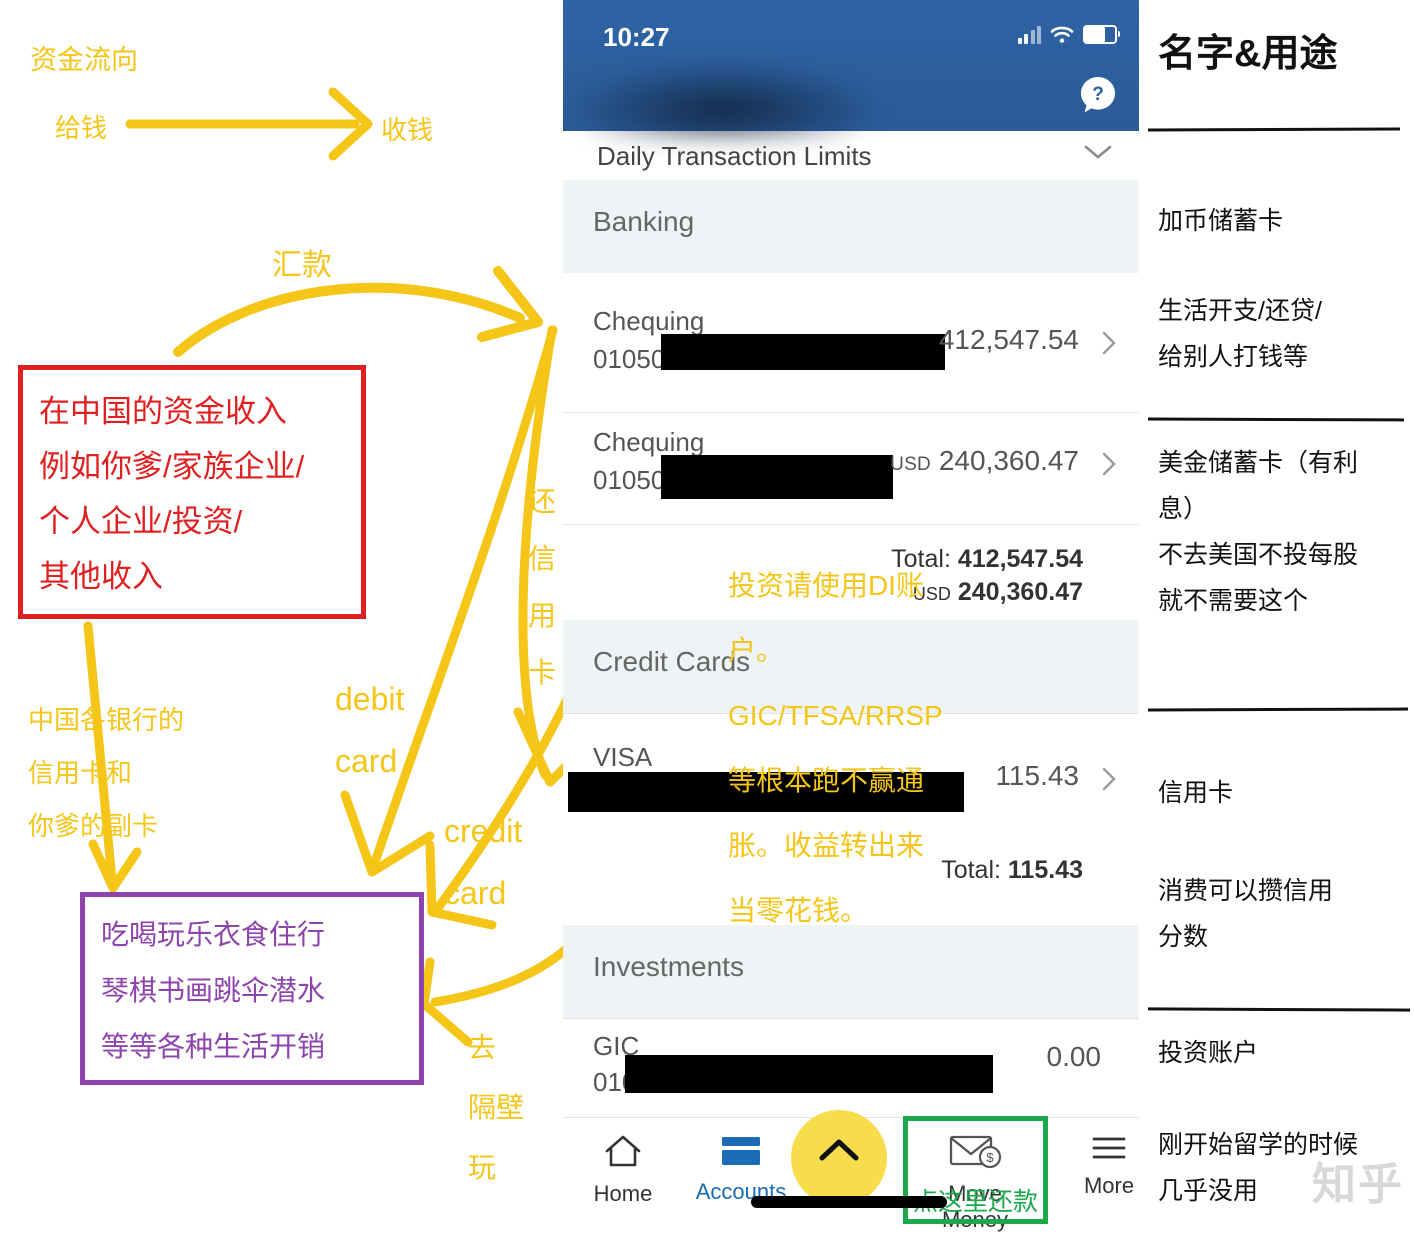 The width and height of the screenshot is (1414, 1236). What do you see at coordinates (541, 587) in the screenshot?
I see `repay-credit-label: 还信用卡` at bounding box center [541, 587].